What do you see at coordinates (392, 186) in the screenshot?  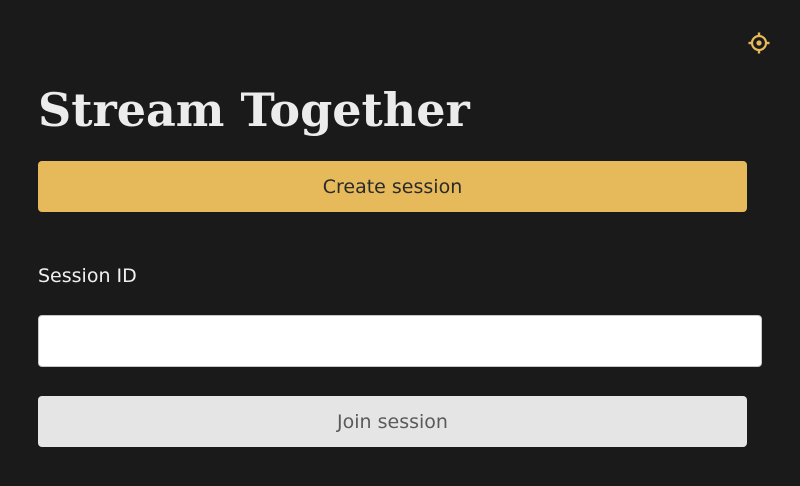 I see `create-session-button: Create session` at bounding box center [392, 186].